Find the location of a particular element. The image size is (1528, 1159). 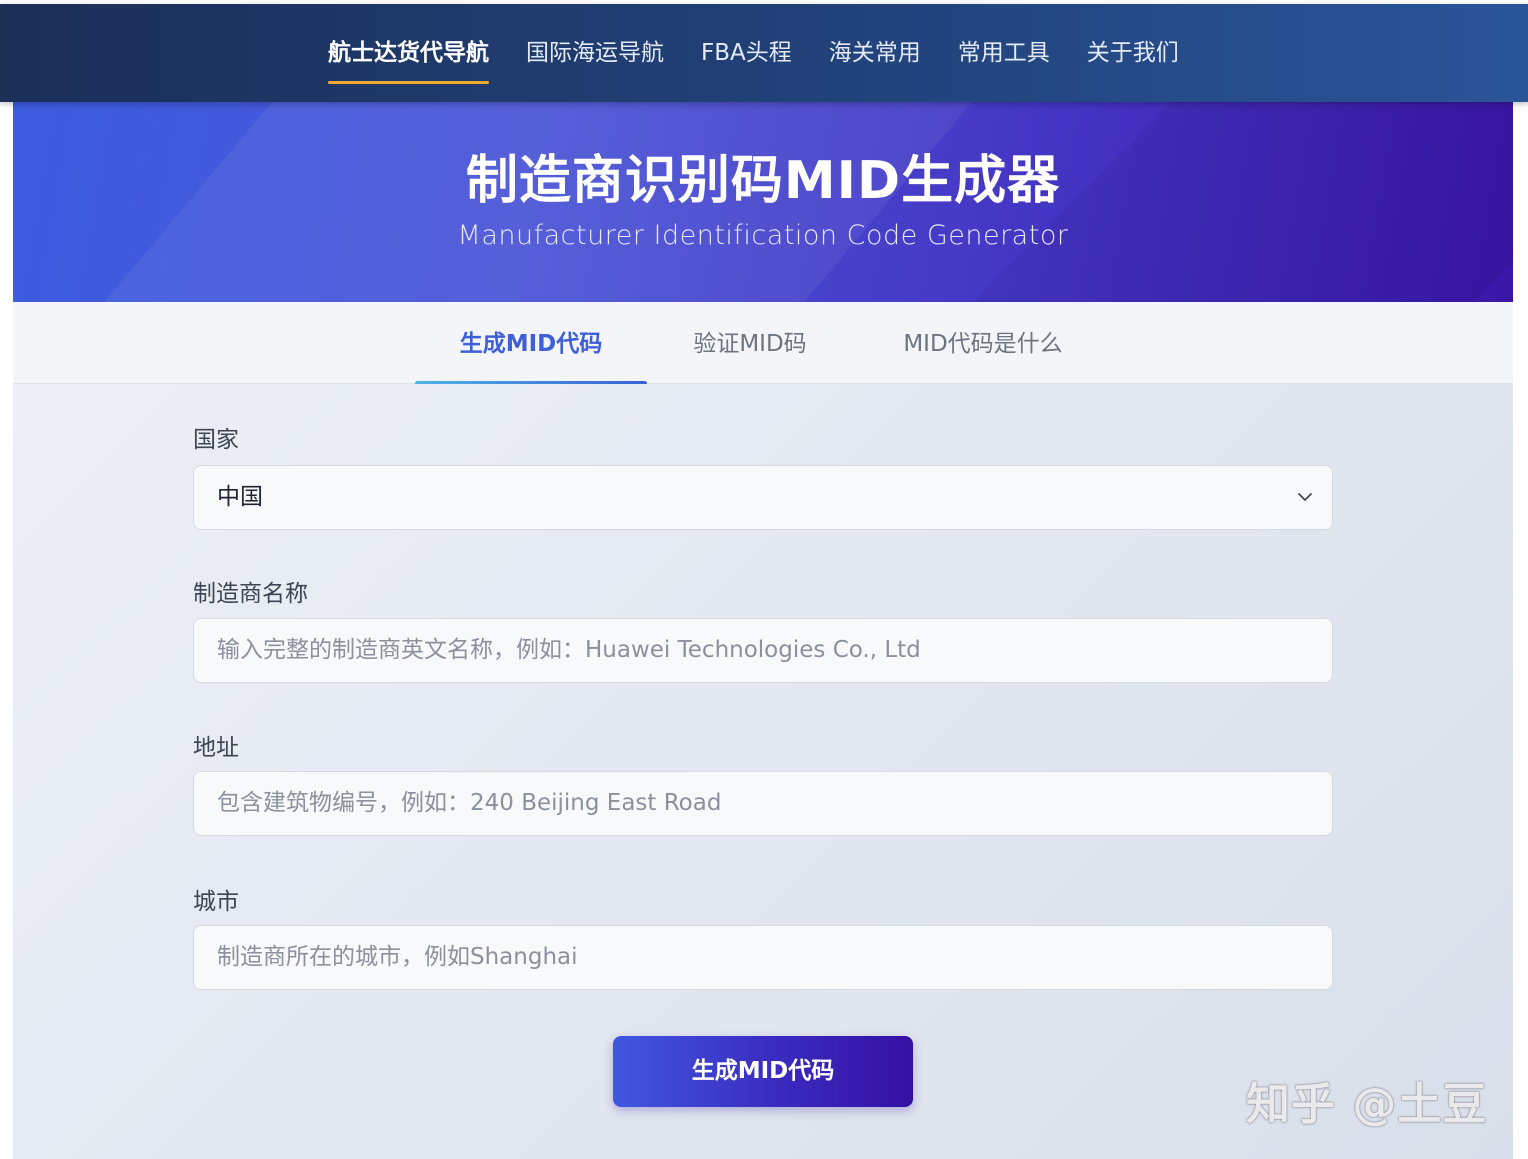

tab-generate-mid: 生成MID代码 is located at coordinates (531, 344).